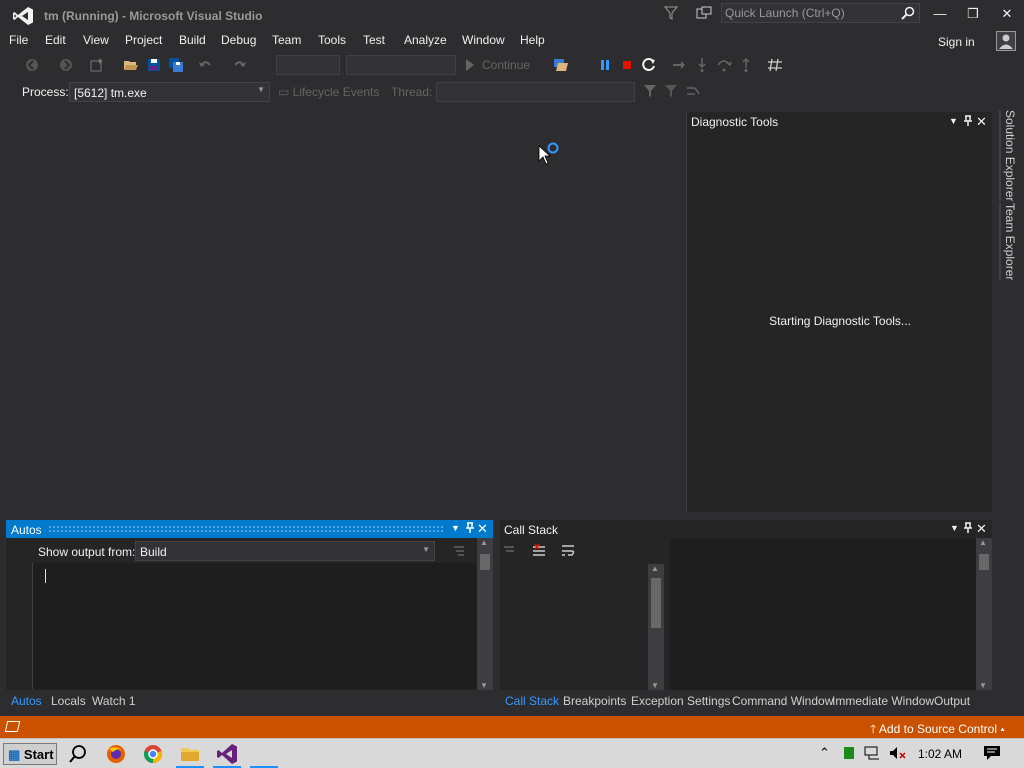 This screenshot has height=768, width=1024. What do you see at coordinates (973, 14) in the screenshot?
I see `restore-button: ❐` at bounding box center [973, 14].